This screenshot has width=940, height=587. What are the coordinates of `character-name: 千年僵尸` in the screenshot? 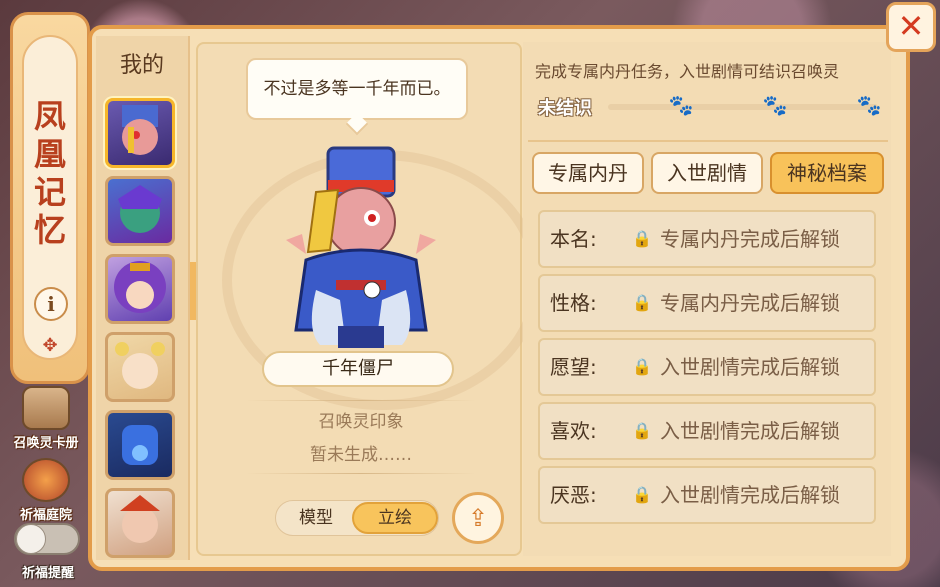 It's located at (358, 369).